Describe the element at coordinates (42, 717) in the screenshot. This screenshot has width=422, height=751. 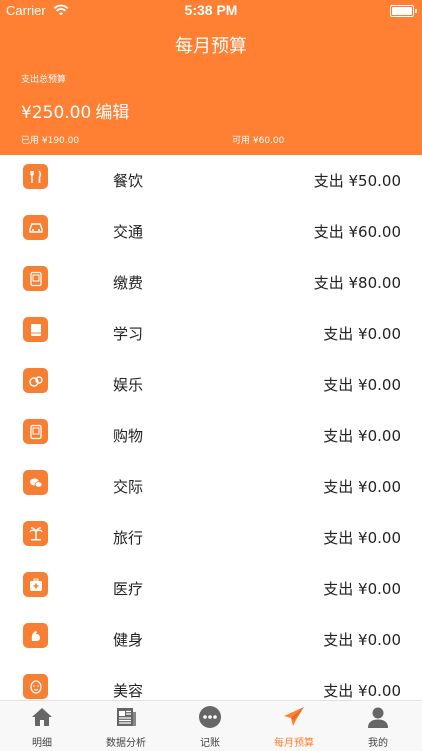
I see `home-icon` at that location.